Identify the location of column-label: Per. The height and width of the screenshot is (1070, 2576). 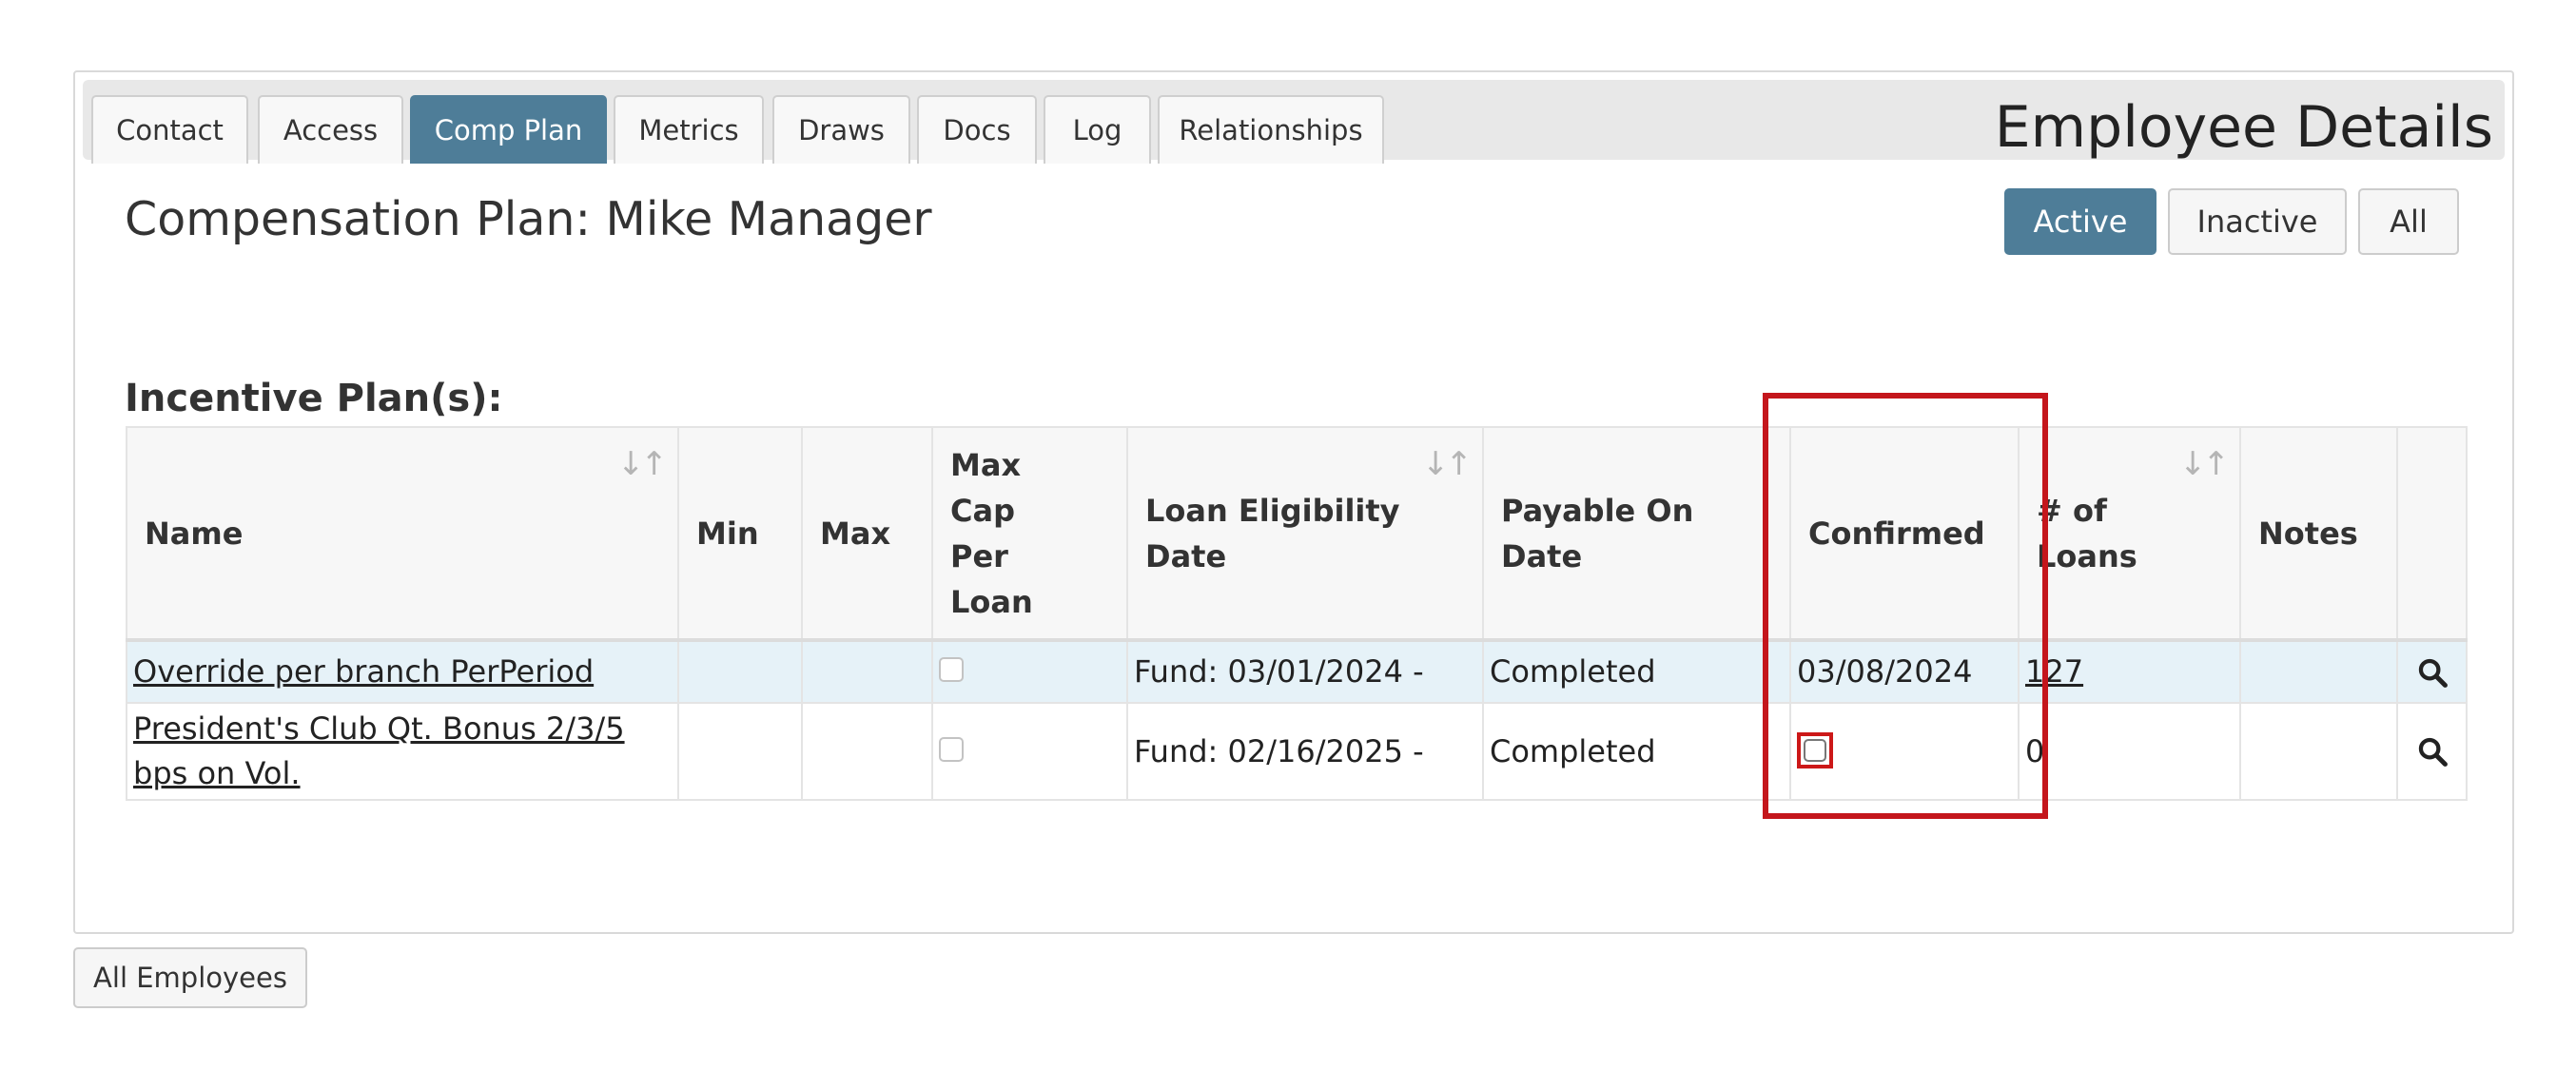
(979, 555).